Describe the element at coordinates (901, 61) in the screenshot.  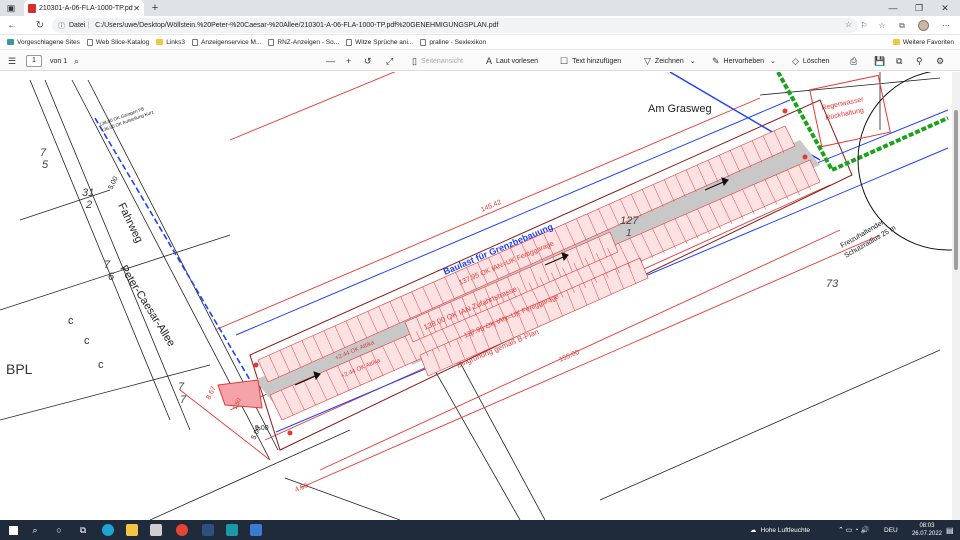
I see `save-as-icon: ⧉` at that location.